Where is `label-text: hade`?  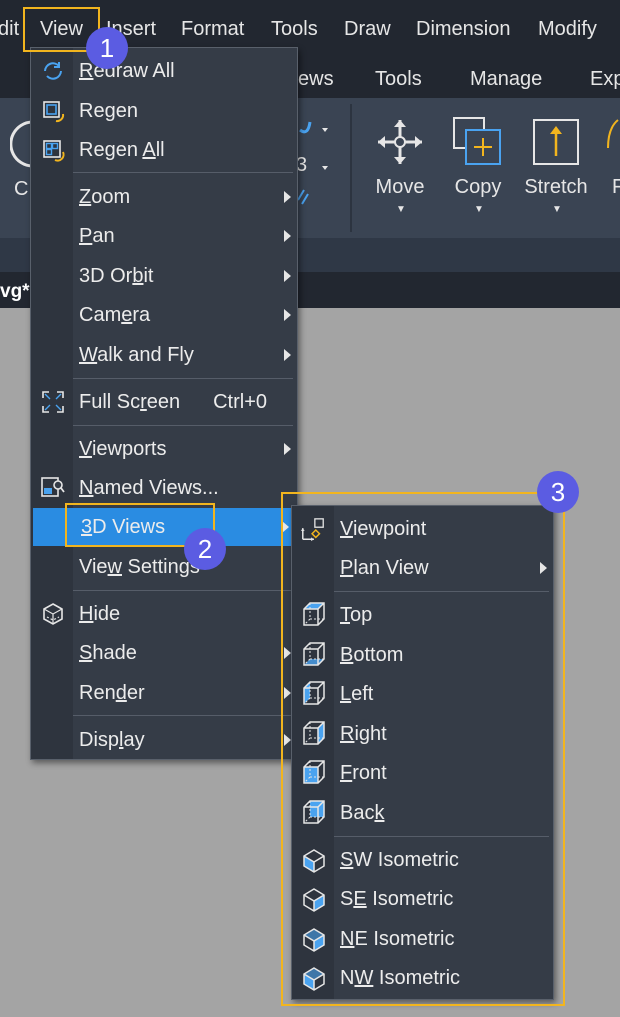
label-text: hade is located at coordinates (114, 653).